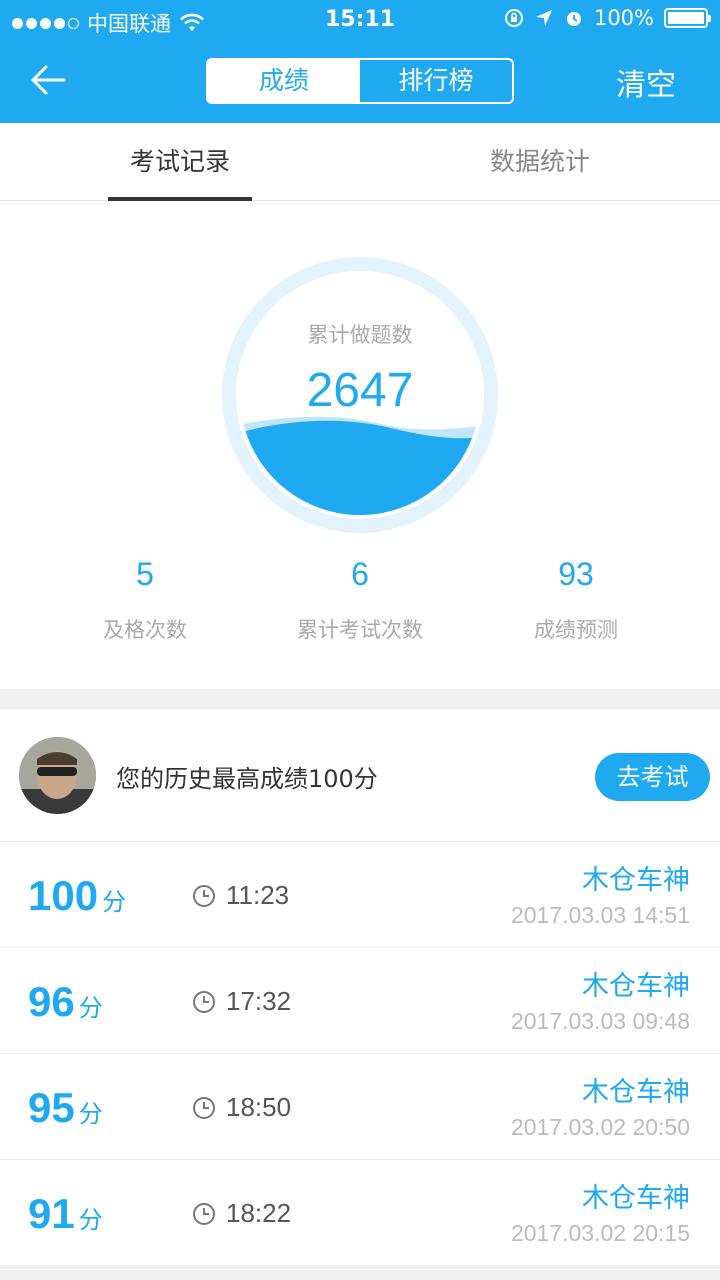 The width and height of the screenshot is (720, 1280). What do you see at coordinates (50, 80) in the screenshot?
I see `back-arrow-icon` at bounding box center [50, 80].